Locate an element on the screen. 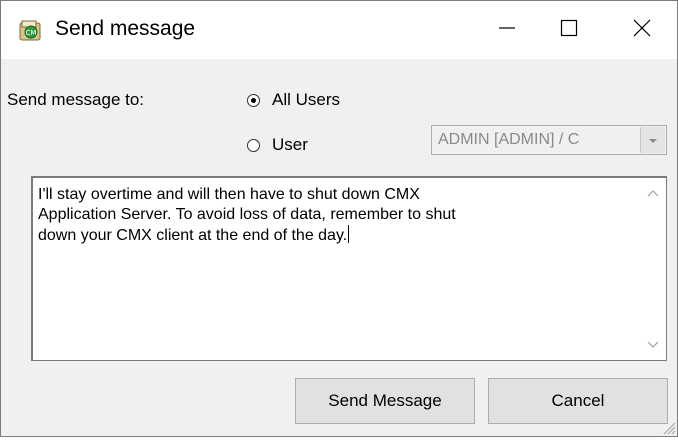  user-select-dropdown is located at coordinates (652, 140).